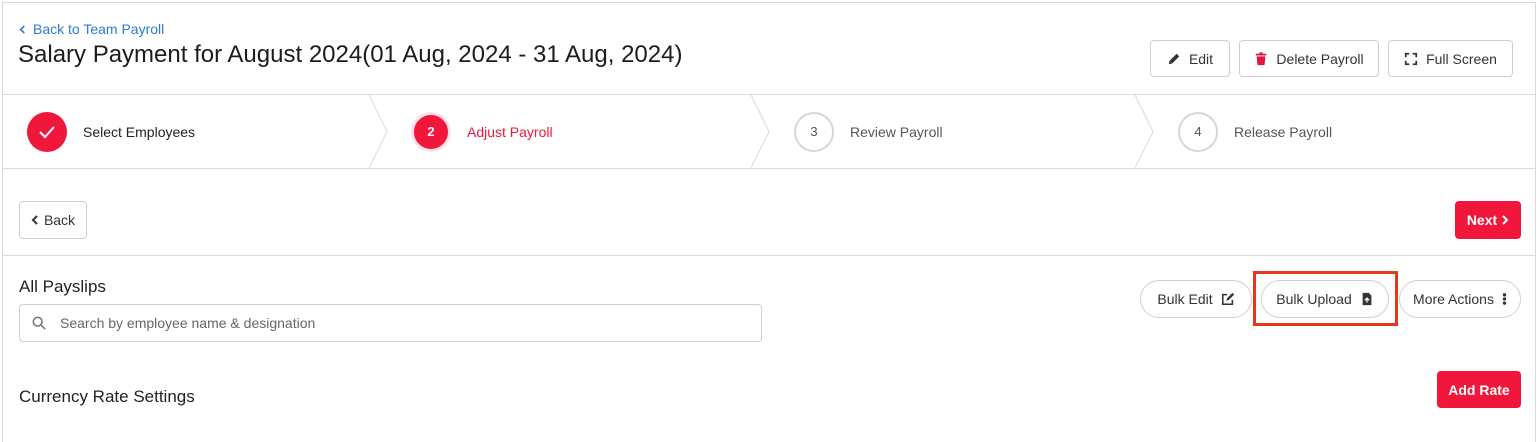 The height and width of the screenshot is (442, 1538). Describe the element at coordinates (1261, 58) in the screenshot. I see `trash-icon` at that location.